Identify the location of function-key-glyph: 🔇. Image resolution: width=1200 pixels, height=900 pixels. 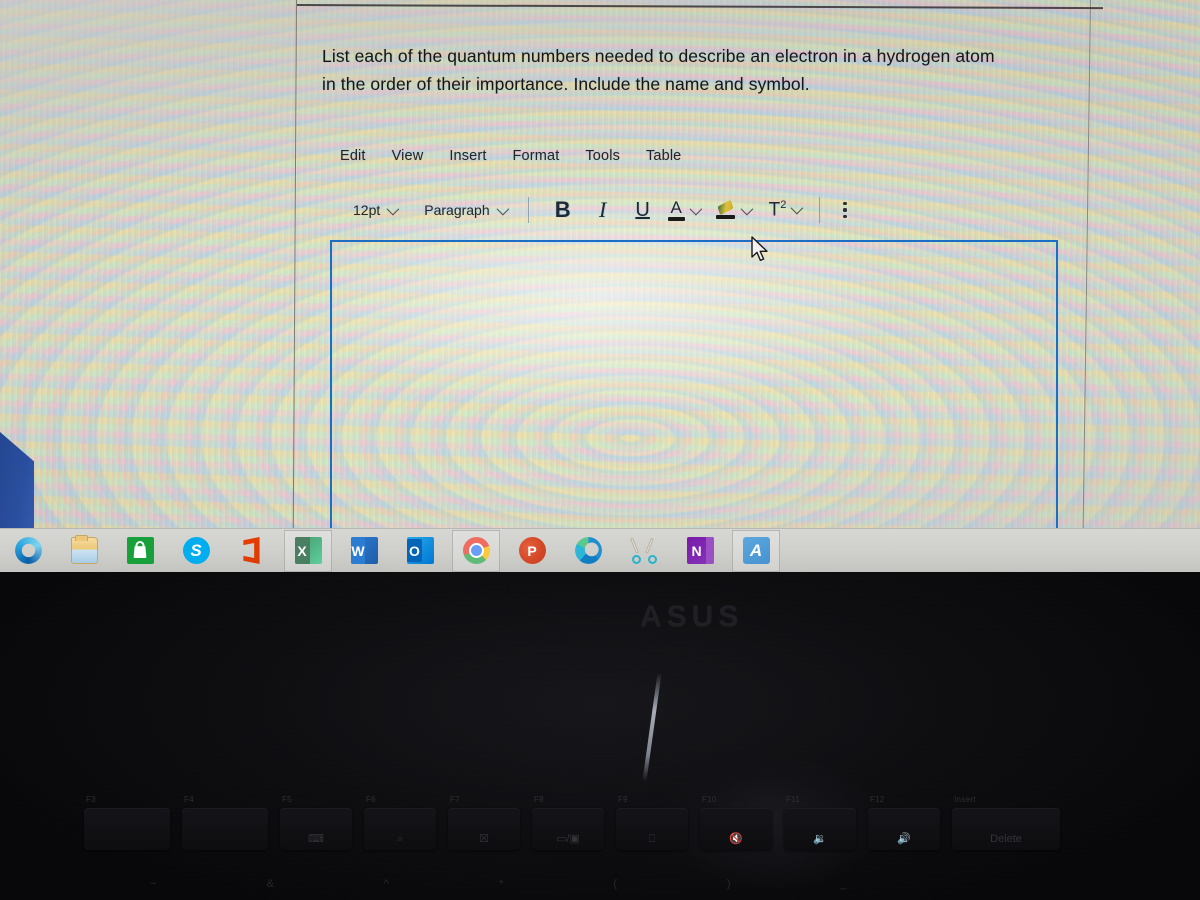
(736, 839).